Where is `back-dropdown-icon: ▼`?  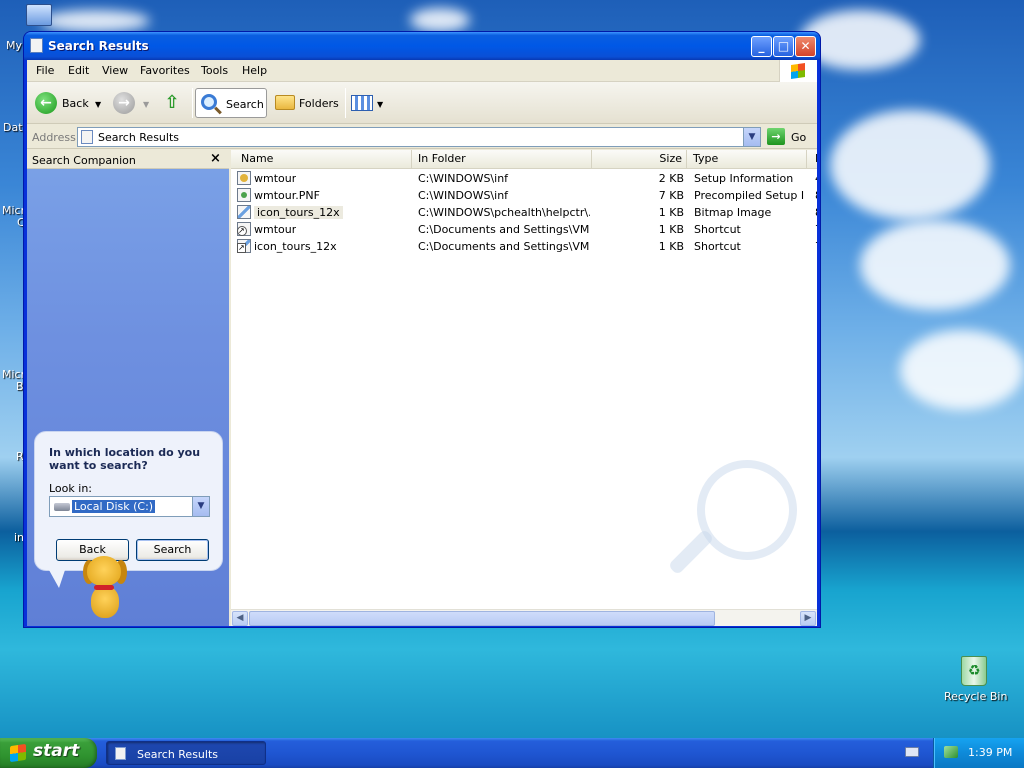
back-dropdown-icon: ▼ is located at coordinates (98, 104).